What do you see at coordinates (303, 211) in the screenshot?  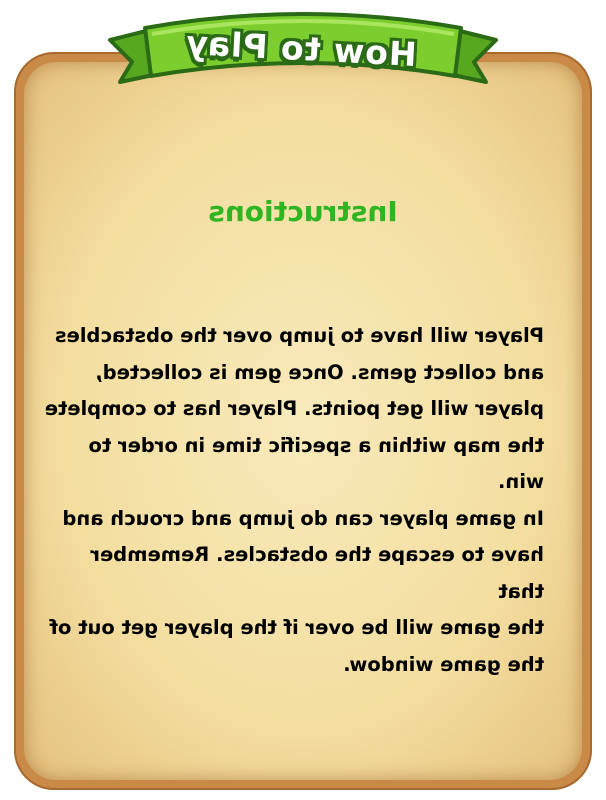 I see `instructions-heading: Instructions` at bounding box center [303, 211].